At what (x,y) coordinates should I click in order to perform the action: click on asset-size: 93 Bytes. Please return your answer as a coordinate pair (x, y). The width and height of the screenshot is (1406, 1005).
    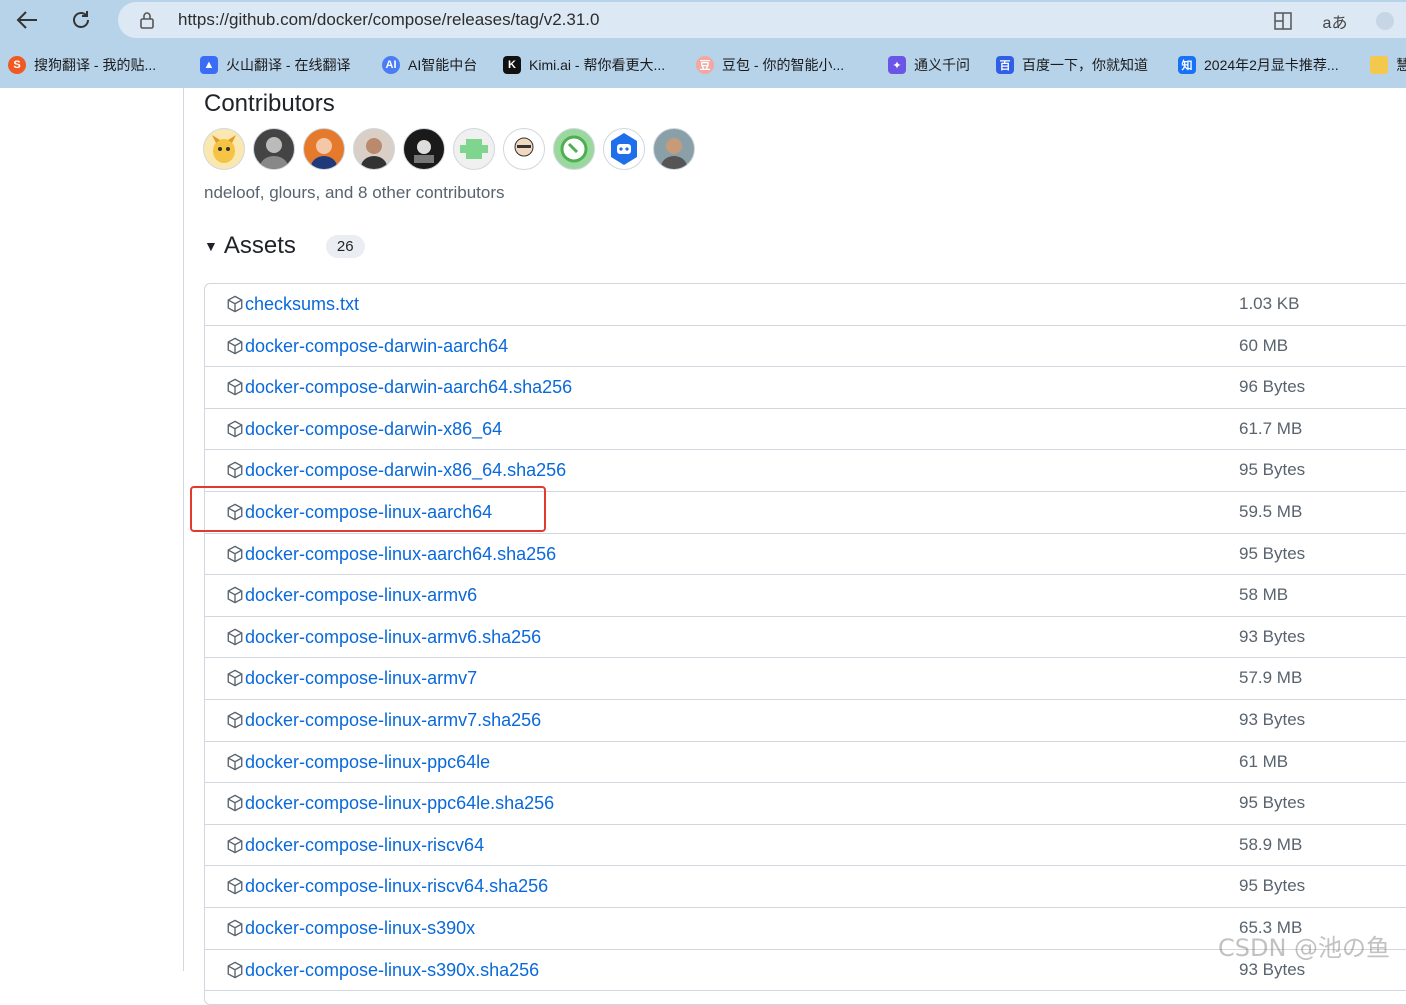
    Looking at the image, I should click on (1272, 719).